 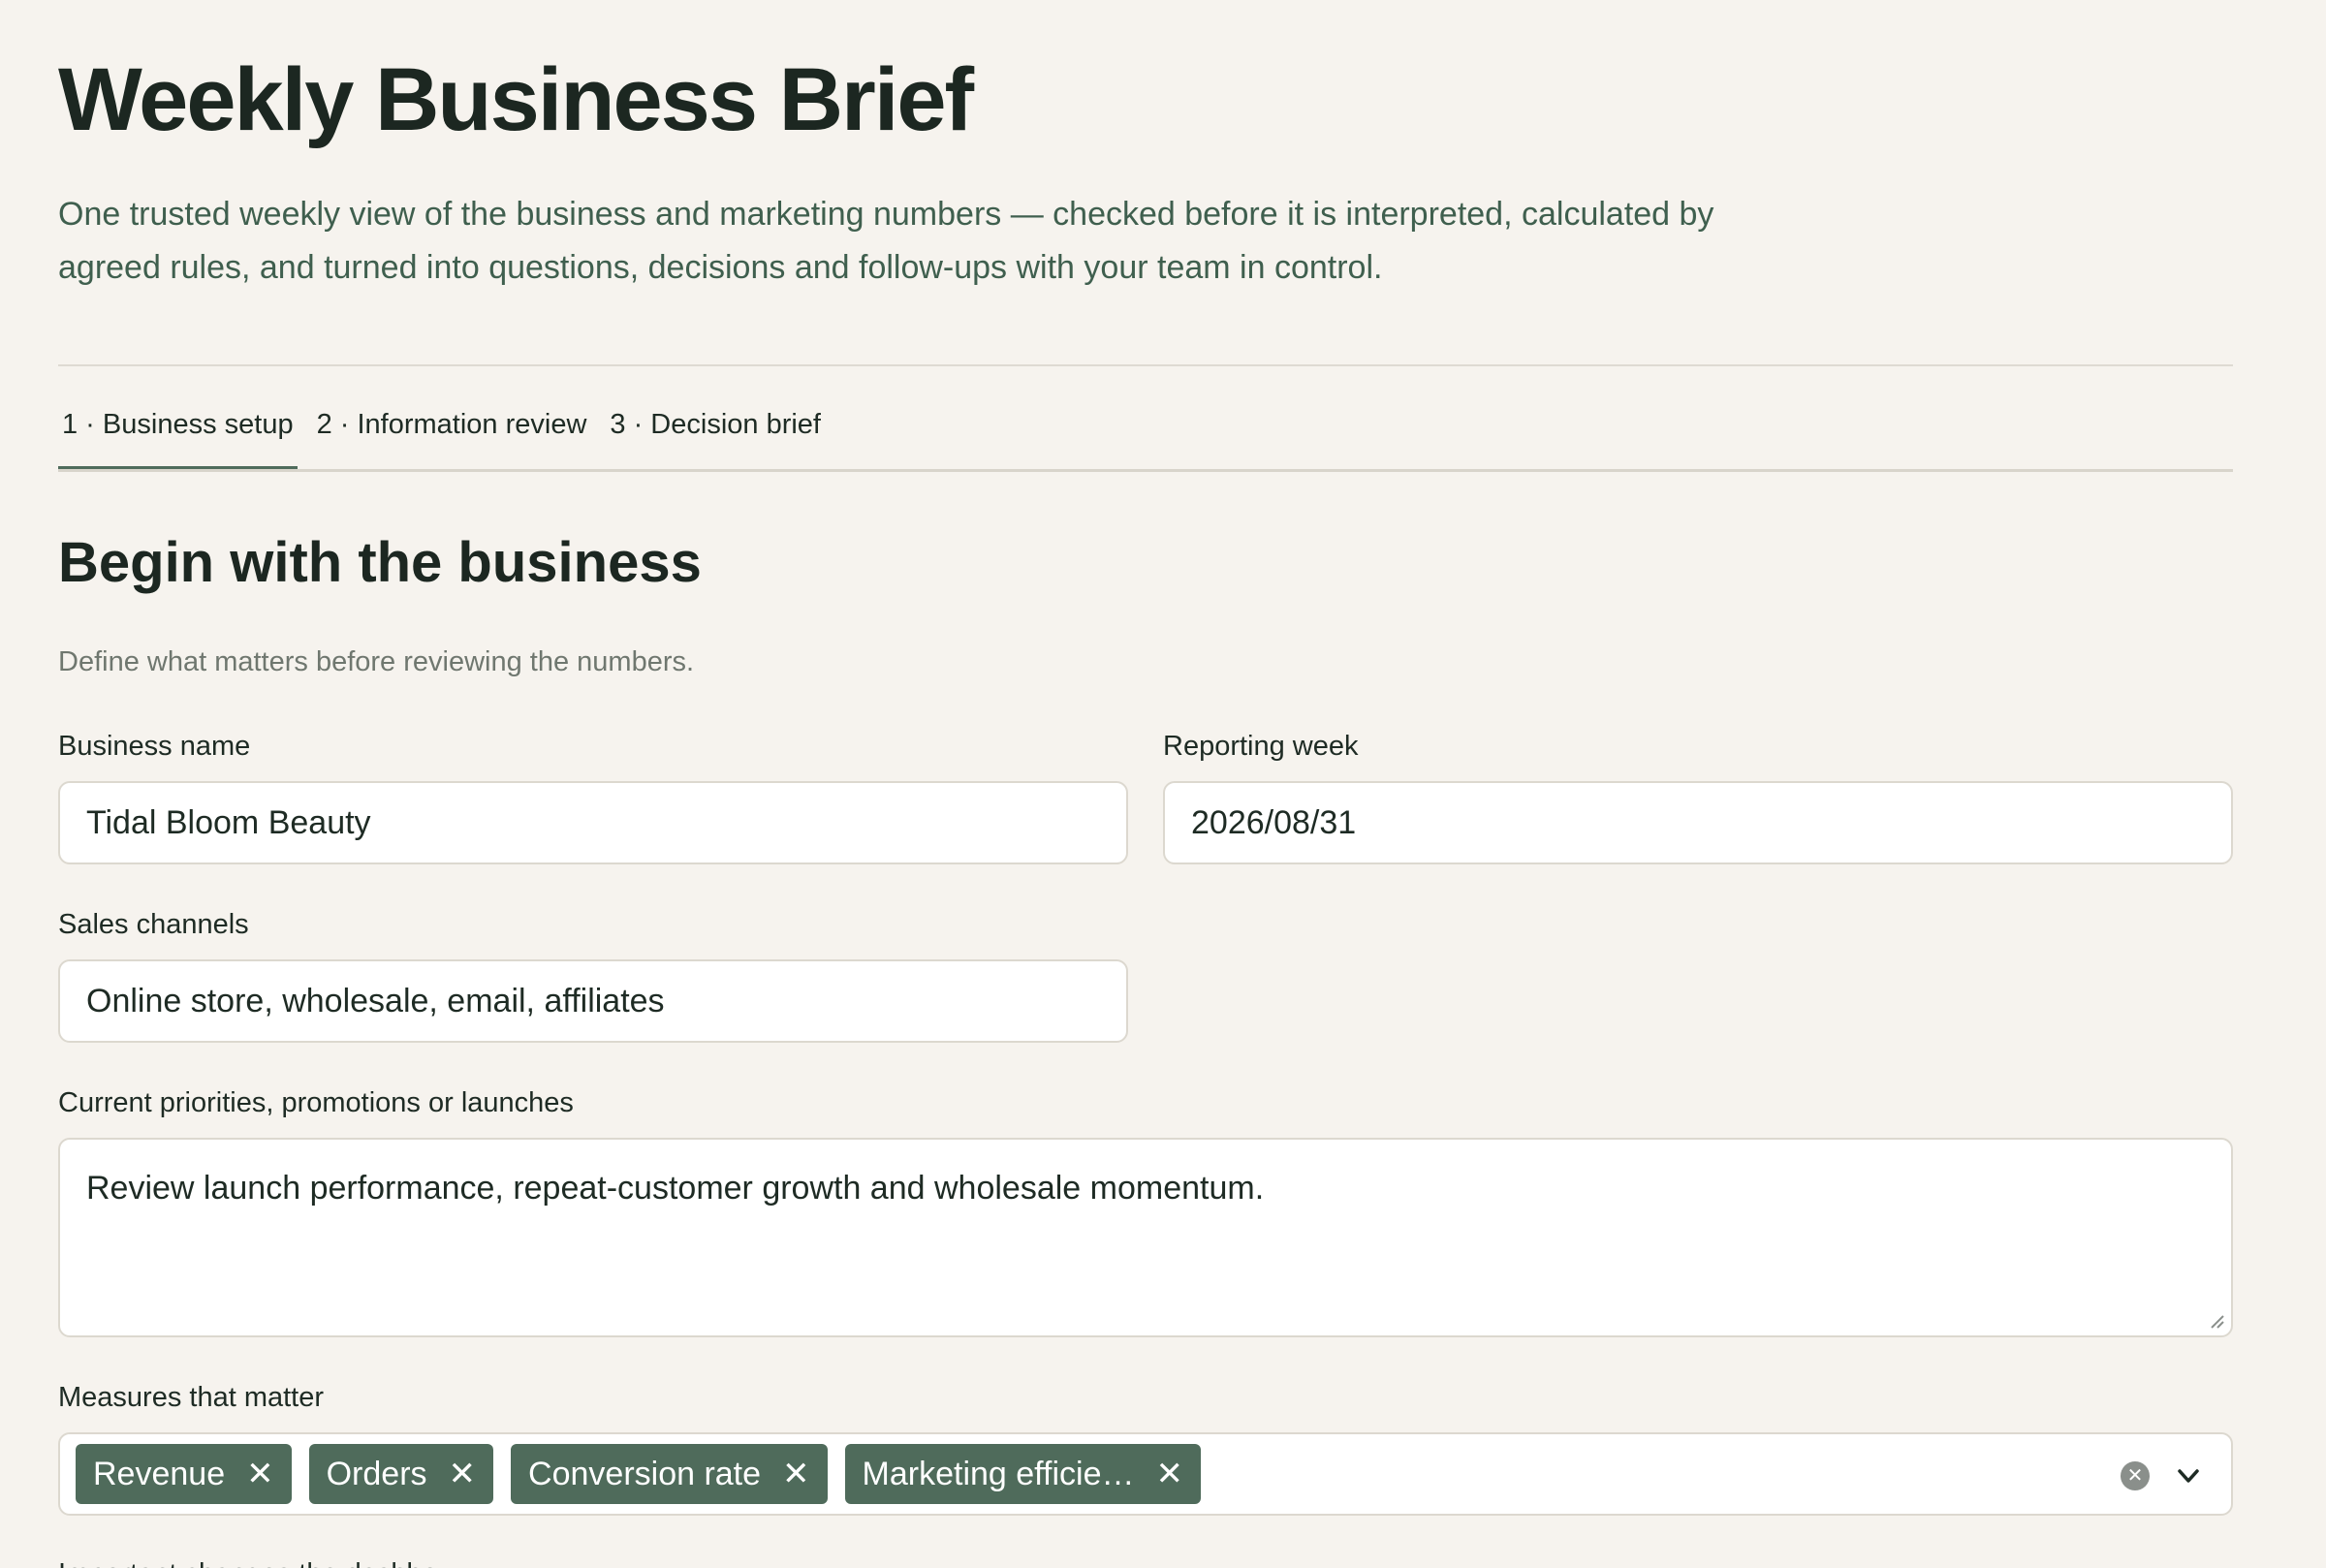 What do you see at coordinates (1698, 823) in the screenshot?
I see `reporting-week-input: 2026/08/31` at bounding box center [1698, 823].